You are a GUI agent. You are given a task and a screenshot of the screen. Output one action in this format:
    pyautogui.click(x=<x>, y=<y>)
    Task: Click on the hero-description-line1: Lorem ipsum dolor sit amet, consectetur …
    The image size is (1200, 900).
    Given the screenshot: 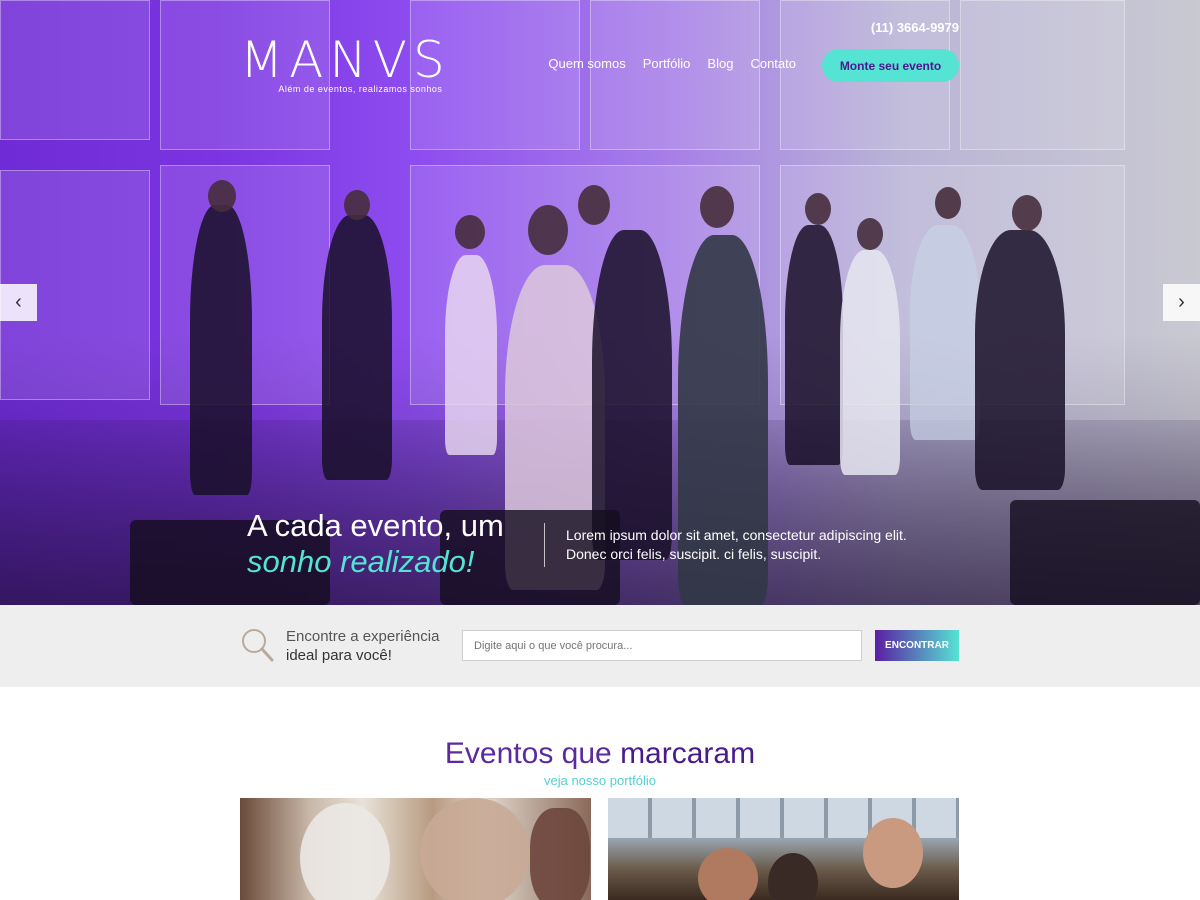 What is the action you would take?
    pyautogui.click(x=736, y=535)
    